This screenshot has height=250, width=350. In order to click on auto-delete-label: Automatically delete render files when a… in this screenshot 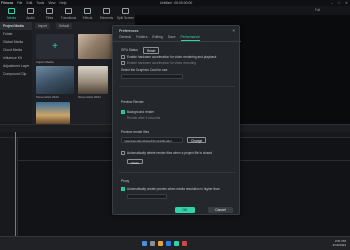, I will do `click(170, 153)`.